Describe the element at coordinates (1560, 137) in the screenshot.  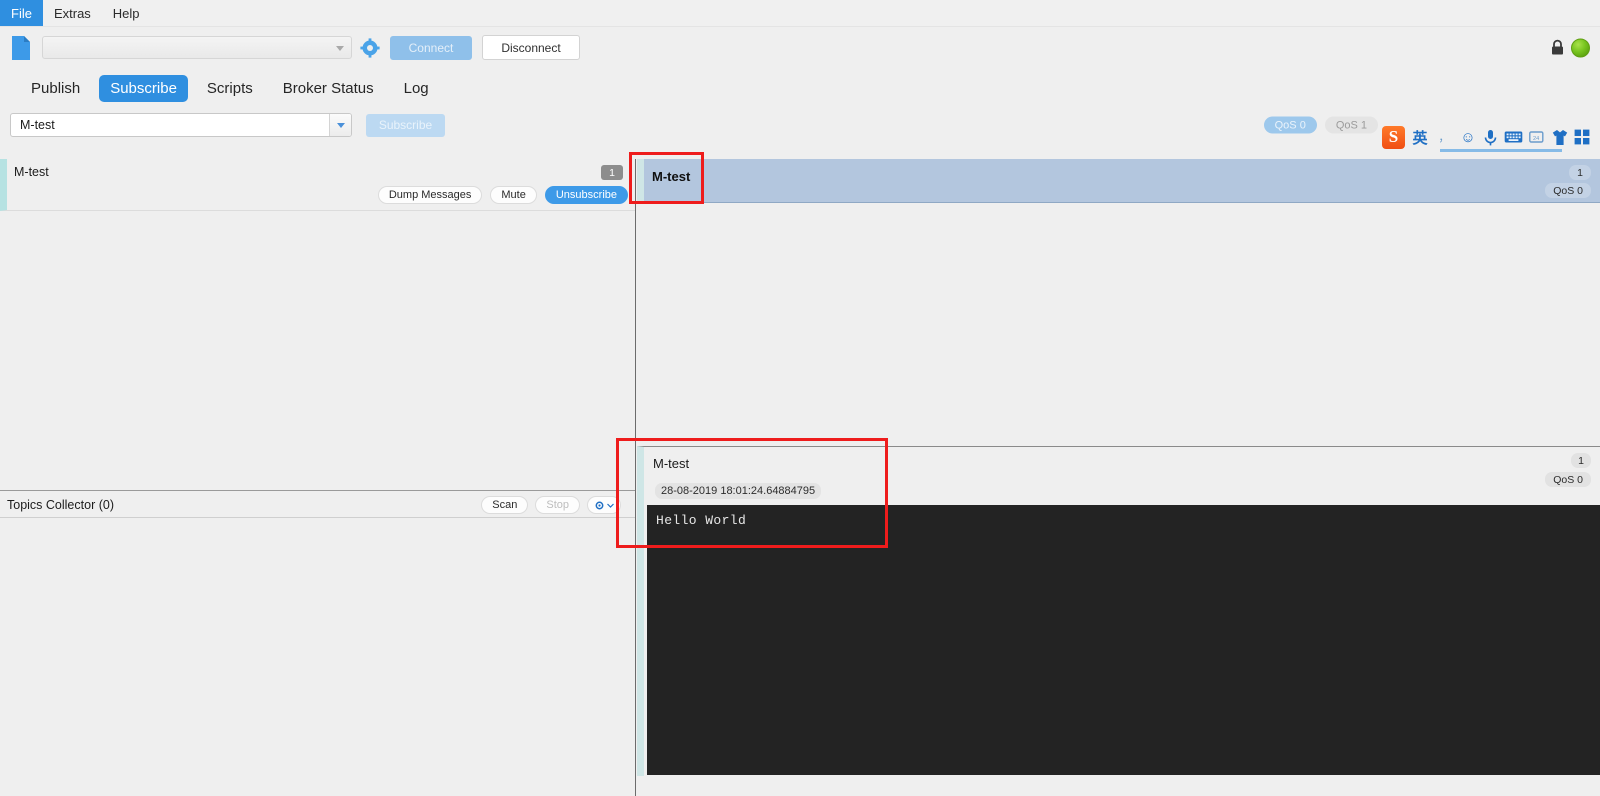
I see `skin-icon` at that location.